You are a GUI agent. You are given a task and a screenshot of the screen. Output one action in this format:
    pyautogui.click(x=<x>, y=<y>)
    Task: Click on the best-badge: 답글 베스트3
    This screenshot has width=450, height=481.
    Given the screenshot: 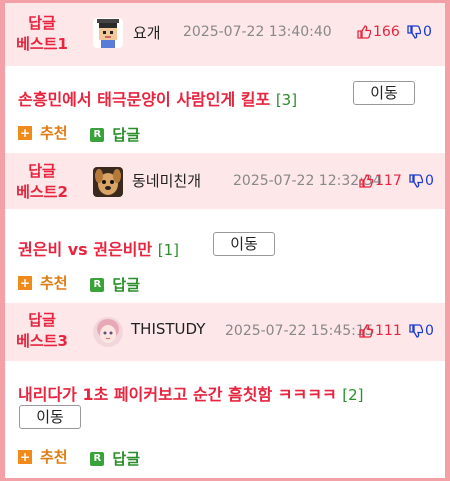 What is the action you would take?
    pyautogui.click(x=42, y=331)
    